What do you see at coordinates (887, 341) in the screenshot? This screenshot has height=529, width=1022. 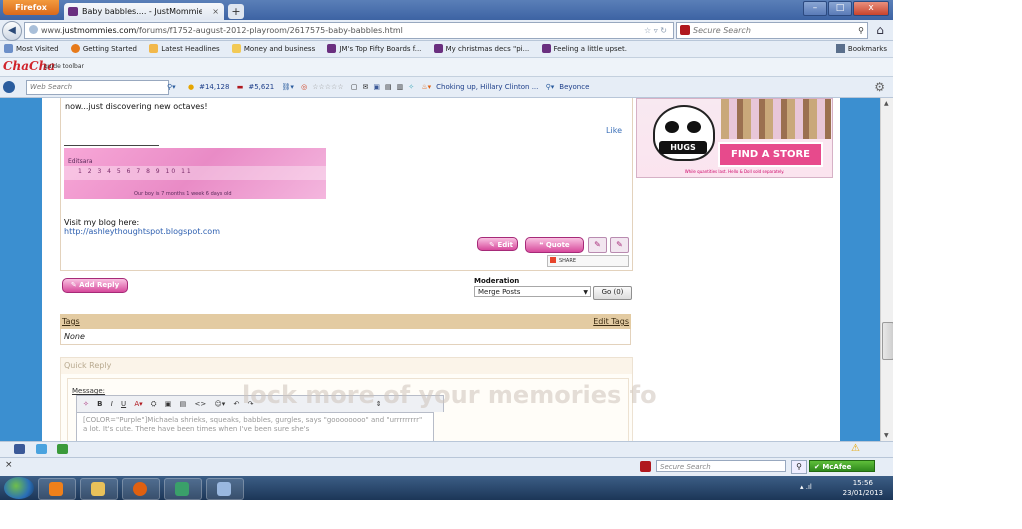 I see `scroll-thumb` at bounding box center [887, 341].